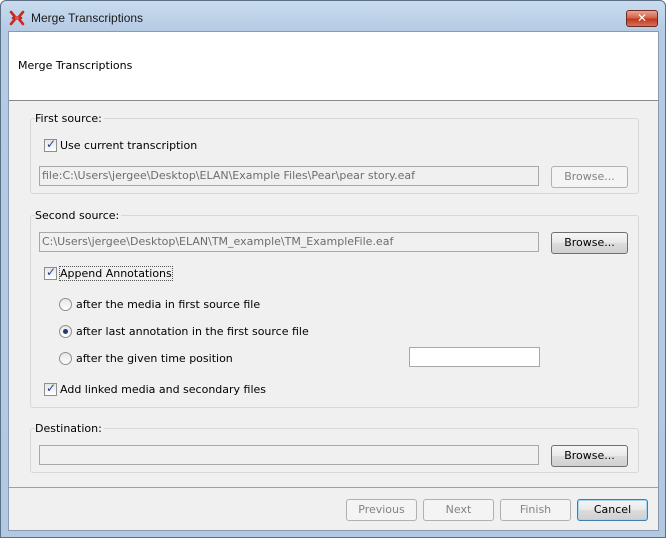  What do you see at coordinates (289, 455) in the screenshot?
I see `destination-path-field` at bounding box center [289, 455].